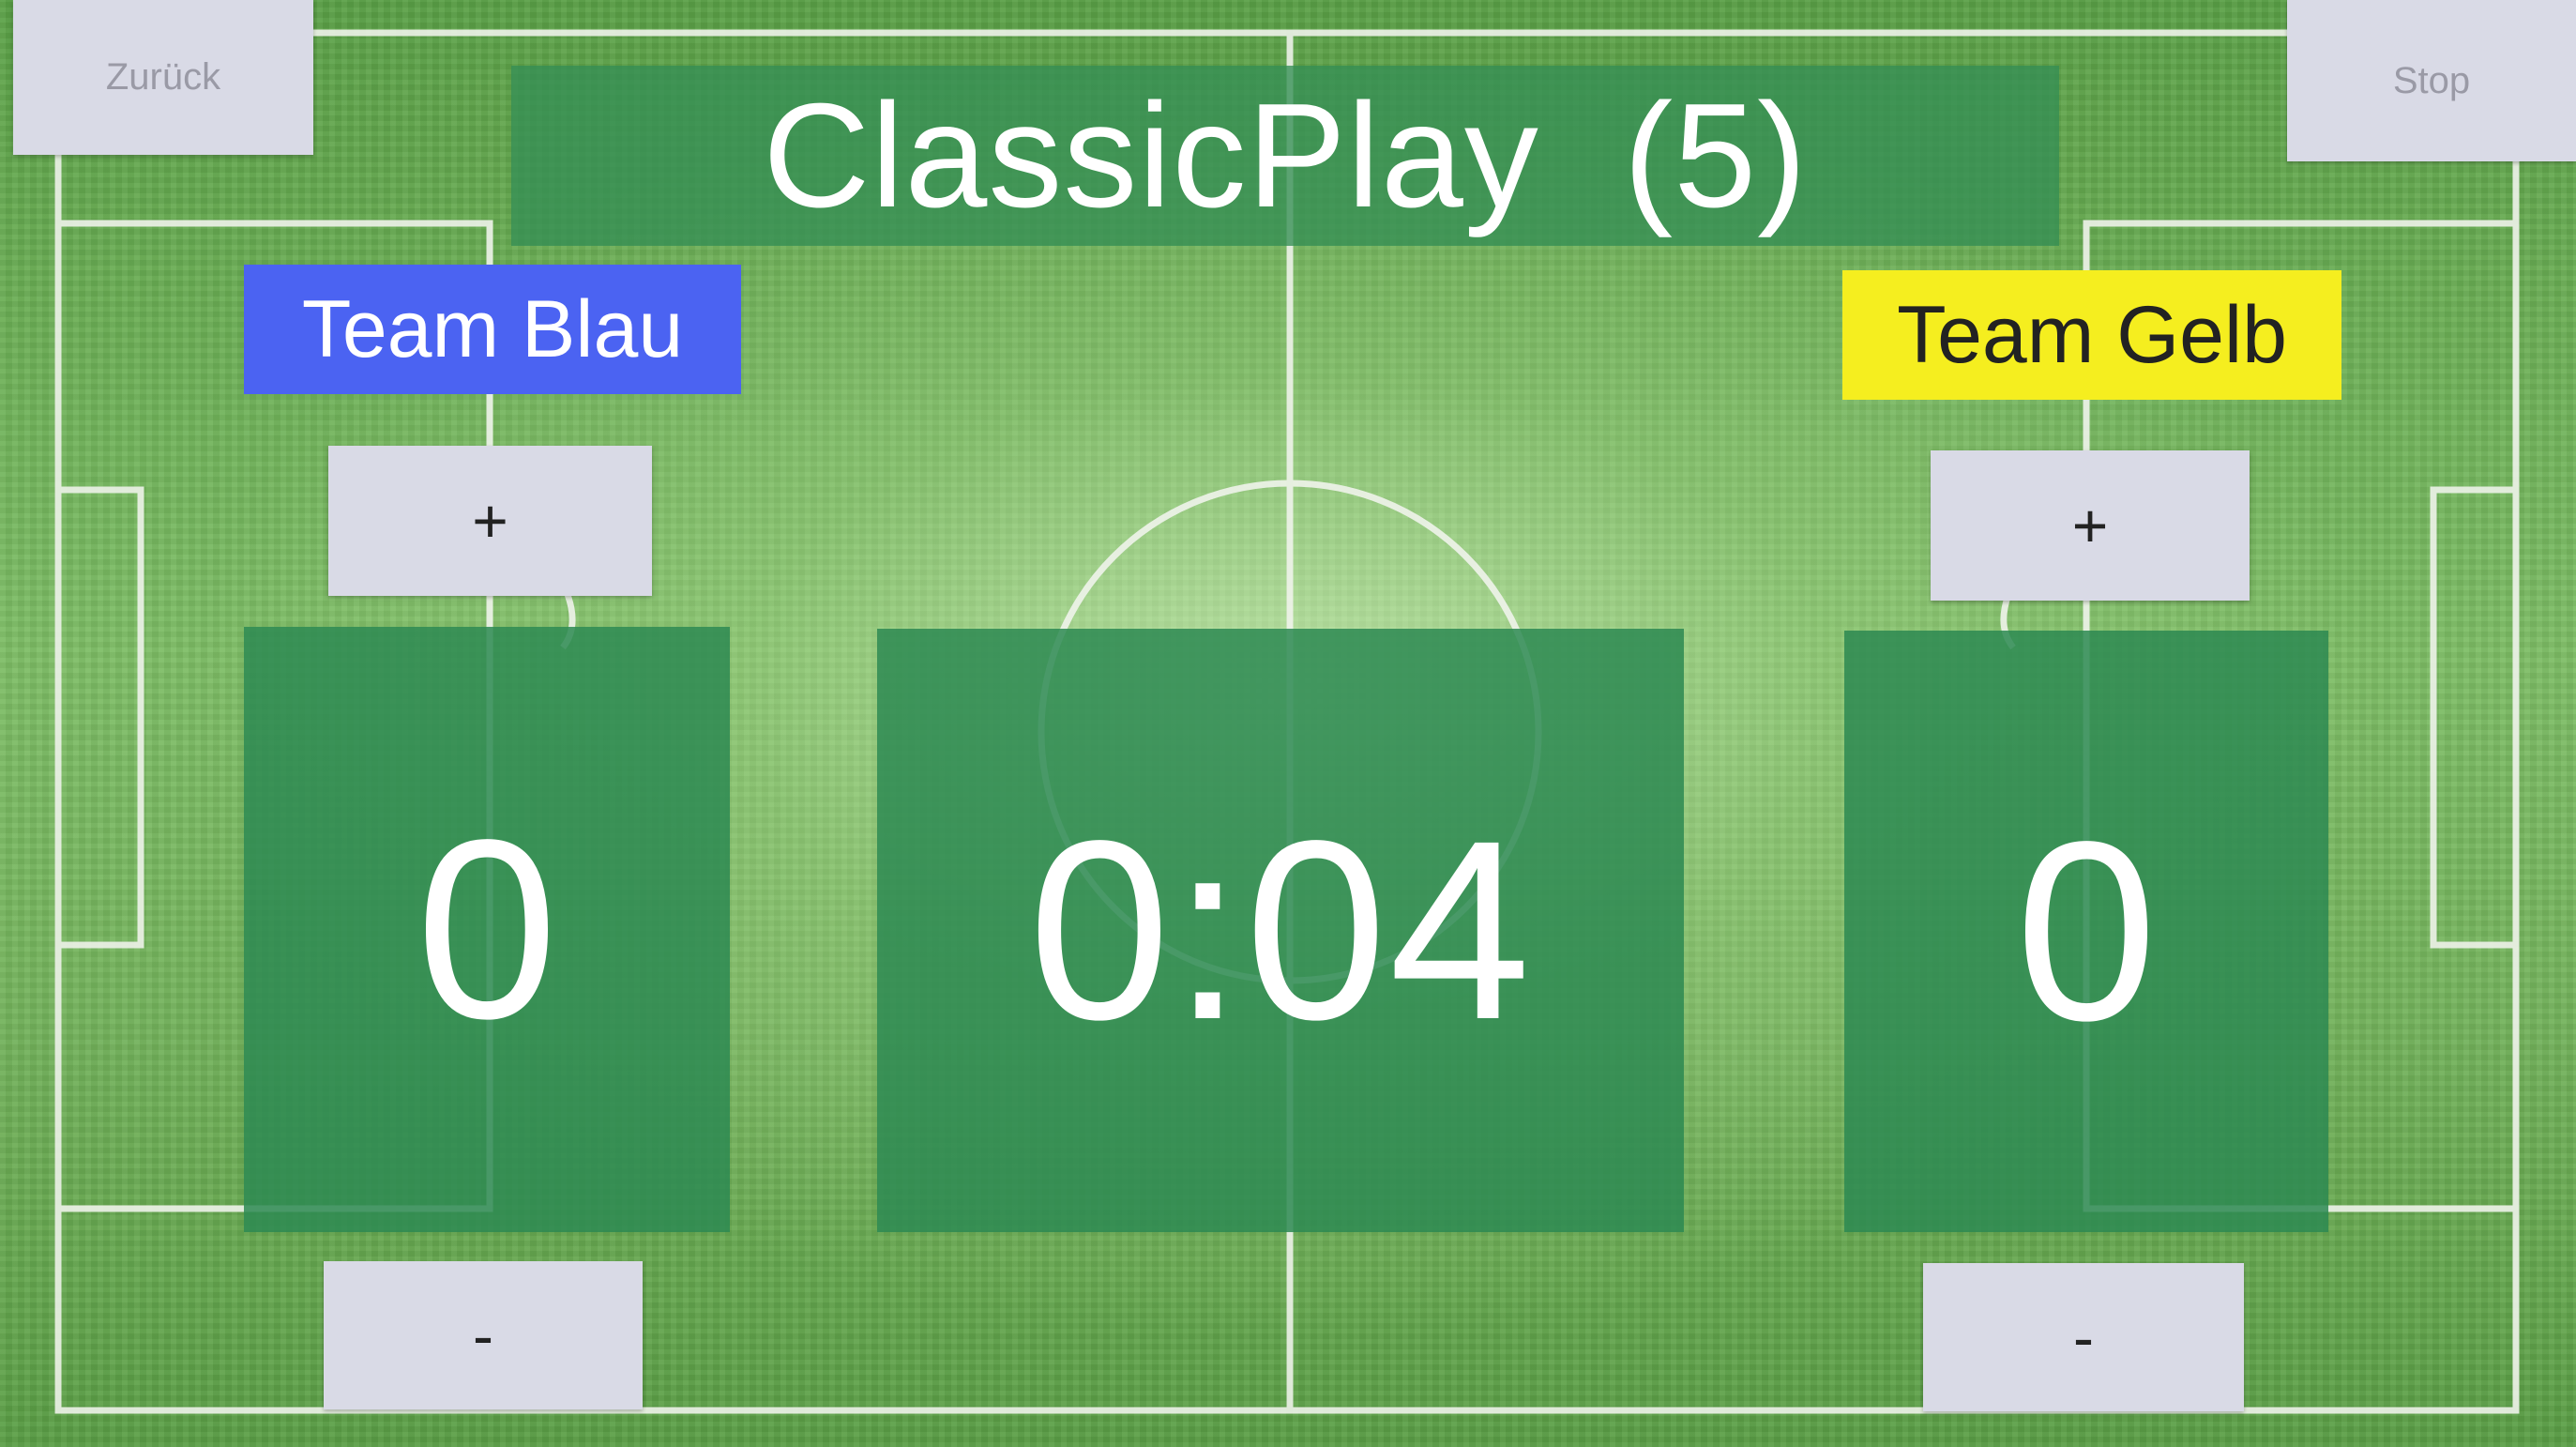  What do you see at coordinates (2083, 1337) in the screenshot?
I see `team-right-minus-button: -` at bounding box center [2083, 1337].